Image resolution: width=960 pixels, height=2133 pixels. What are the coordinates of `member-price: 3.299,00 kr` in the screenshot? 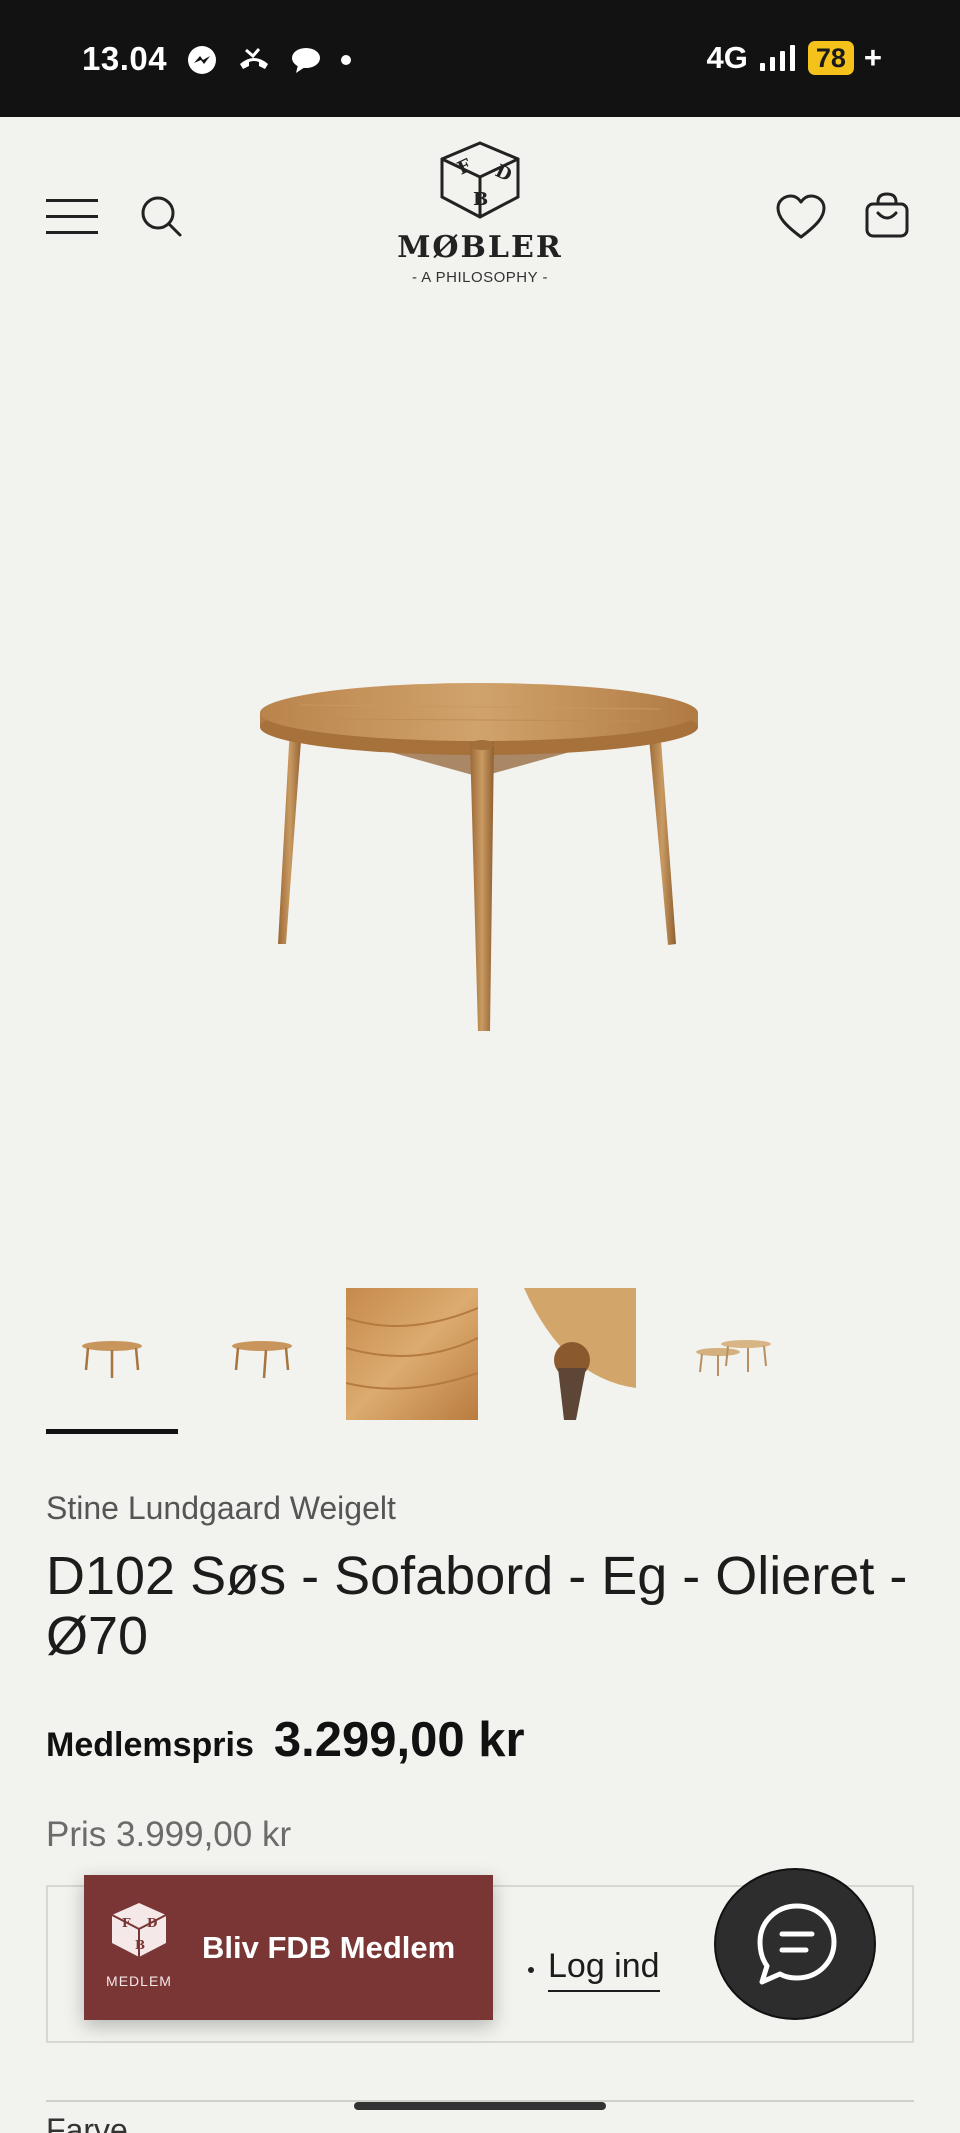 It's located at (399, 1740).